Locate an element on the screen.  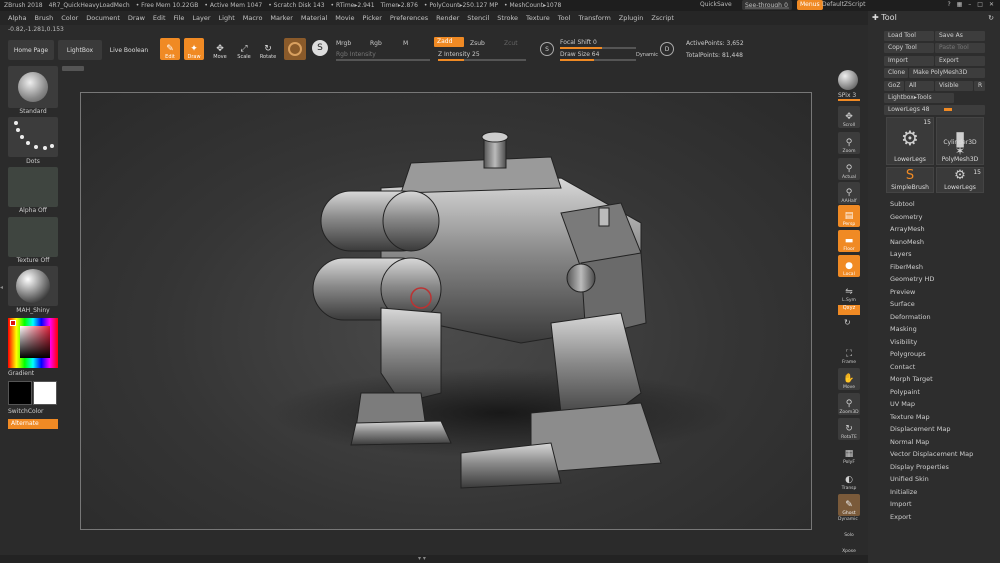
tool-thumb-lowerlegs-2: 15 ⚙ LowerLegs is located at coordinates (960, 180).